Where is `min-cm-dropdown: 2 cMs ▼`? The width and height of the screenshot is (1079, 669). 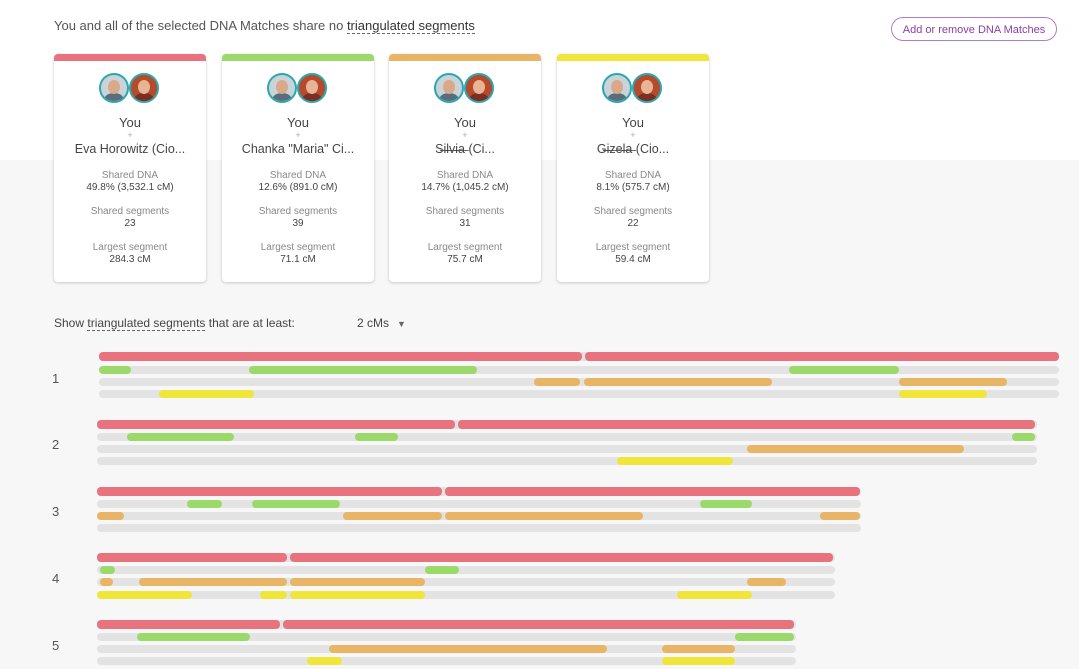
min-cm-dropdown: 2 cMs ▼ is located at coordinates (381, 323).